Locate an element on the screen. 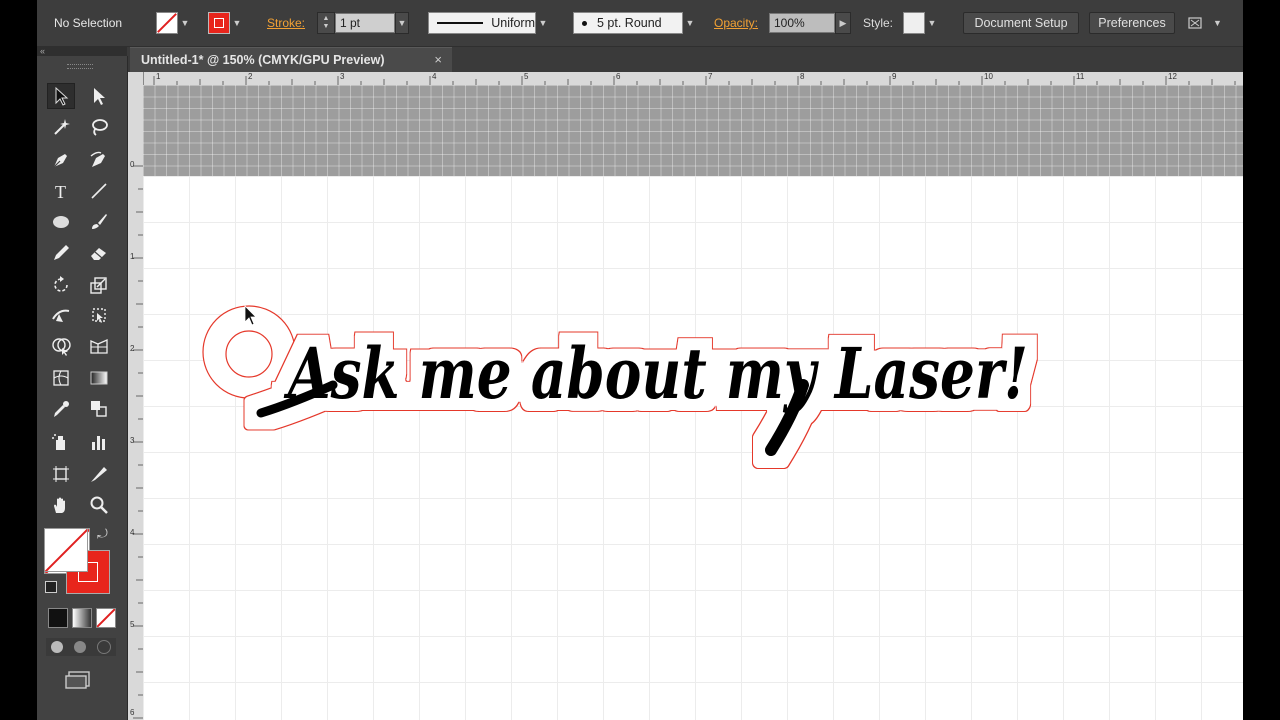 This screenshot has width=1280, height=720. svg-text: T is located at coordinates (60, 191).